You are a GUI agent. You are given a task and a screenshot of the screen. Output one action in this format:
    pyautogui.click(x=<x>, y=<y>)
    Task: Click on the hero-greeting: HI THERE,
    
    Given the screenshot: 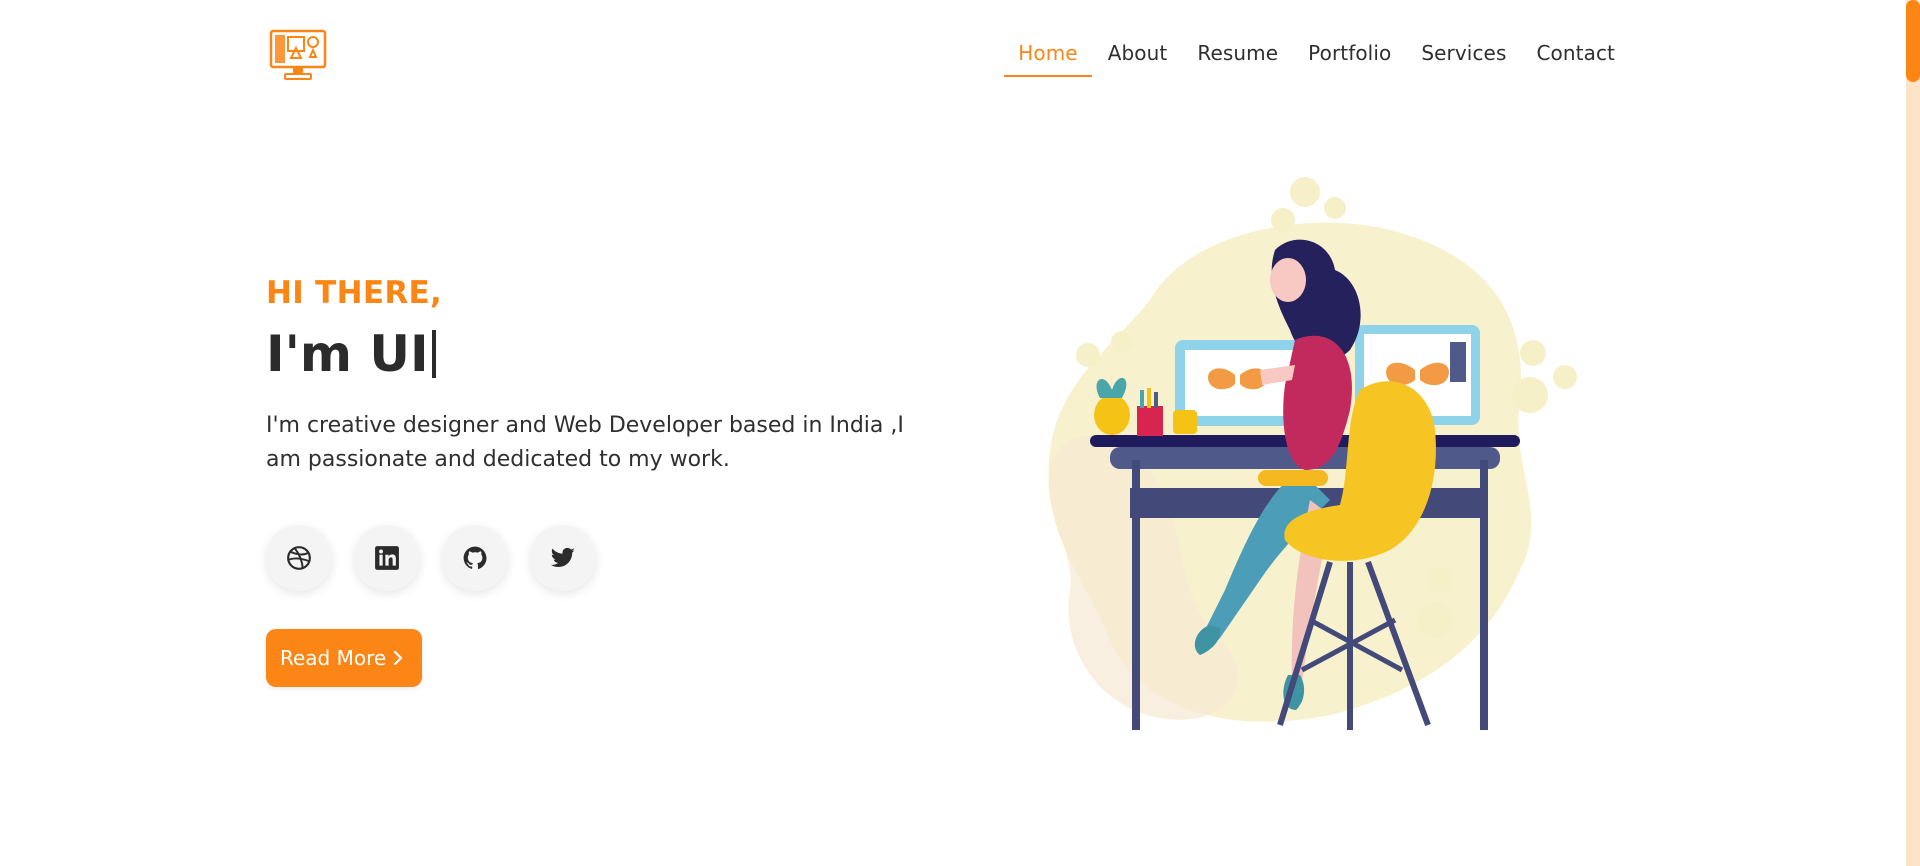 What is the action you would take?
    pyautogui.click(x=354, y=293)
    